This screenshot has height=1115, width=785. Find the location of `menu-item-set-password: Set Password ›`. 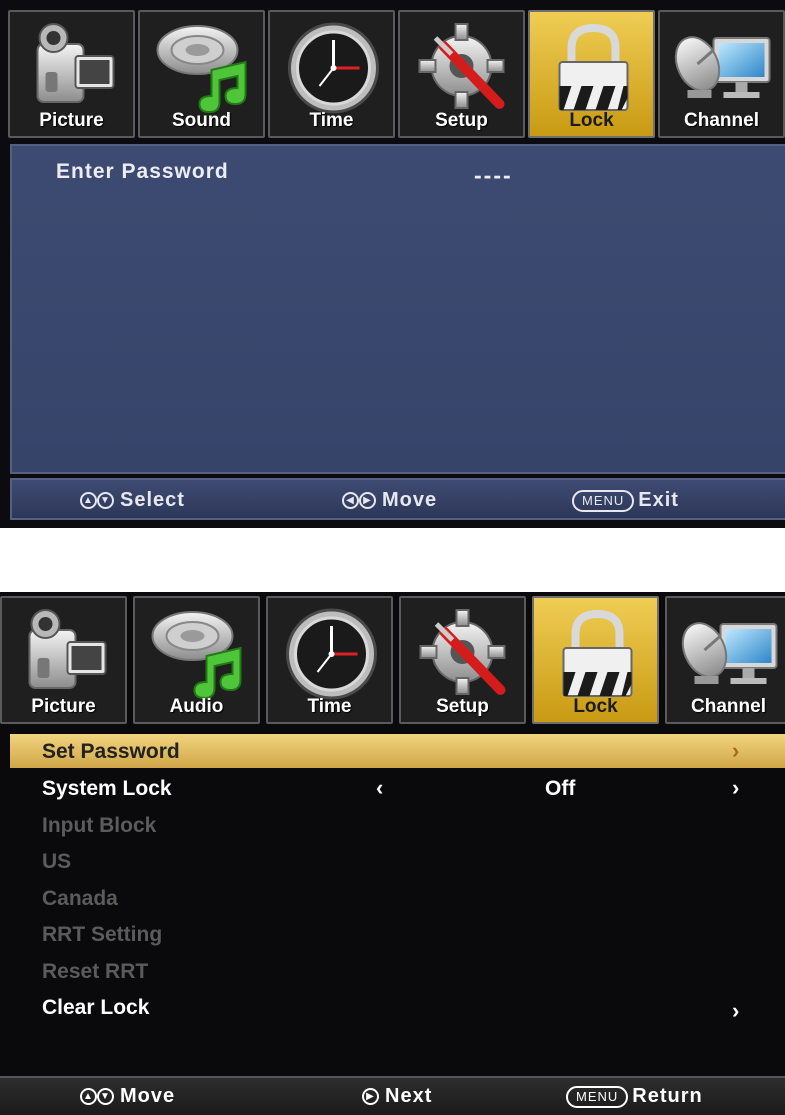

menu-item-set-password: Set Password › is located at coordinates (397, 751).